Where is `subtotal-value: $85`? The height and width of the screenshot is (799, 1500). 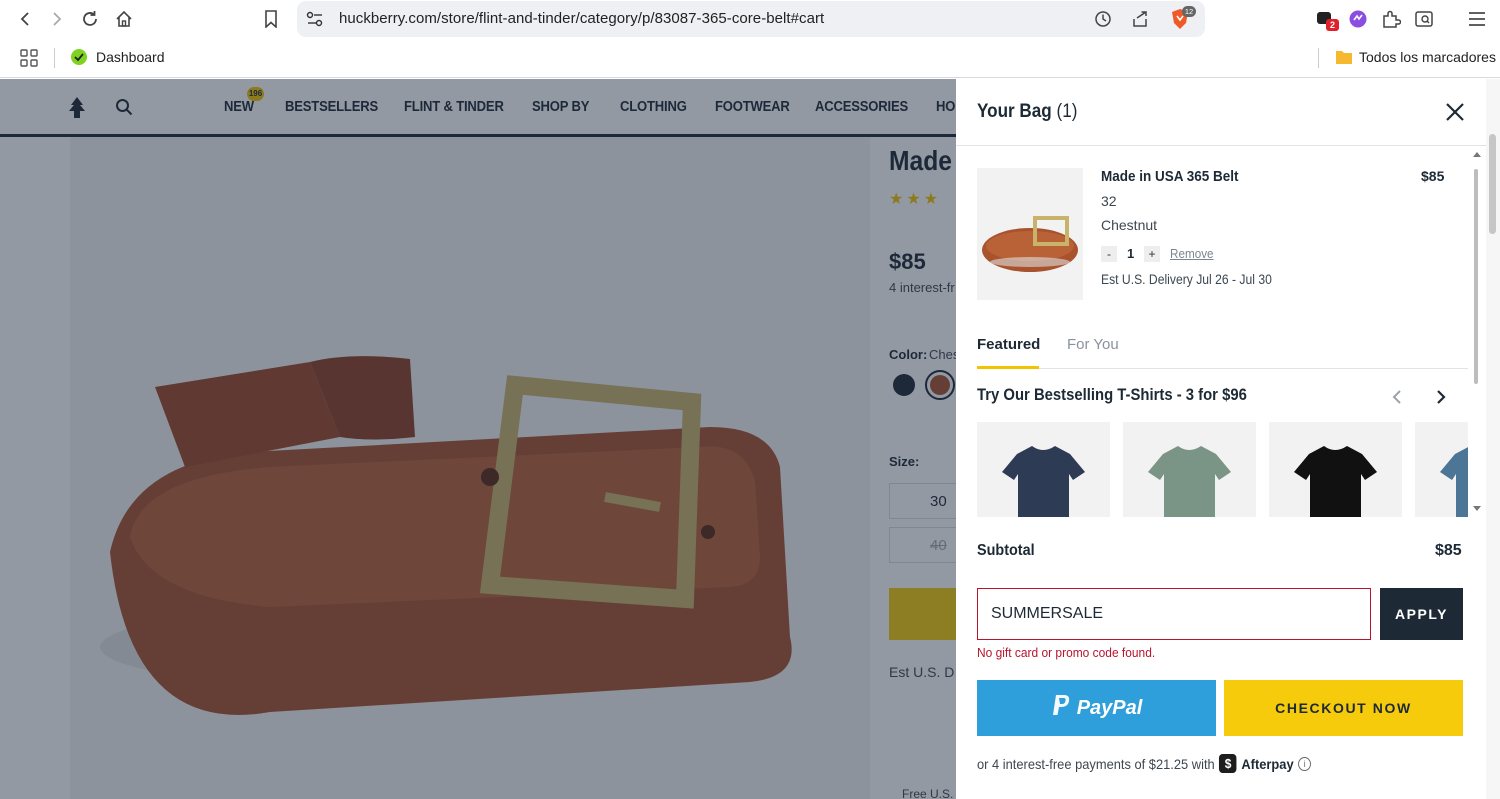
subtotal-value: $85 is located at coordinates (1448, 550).